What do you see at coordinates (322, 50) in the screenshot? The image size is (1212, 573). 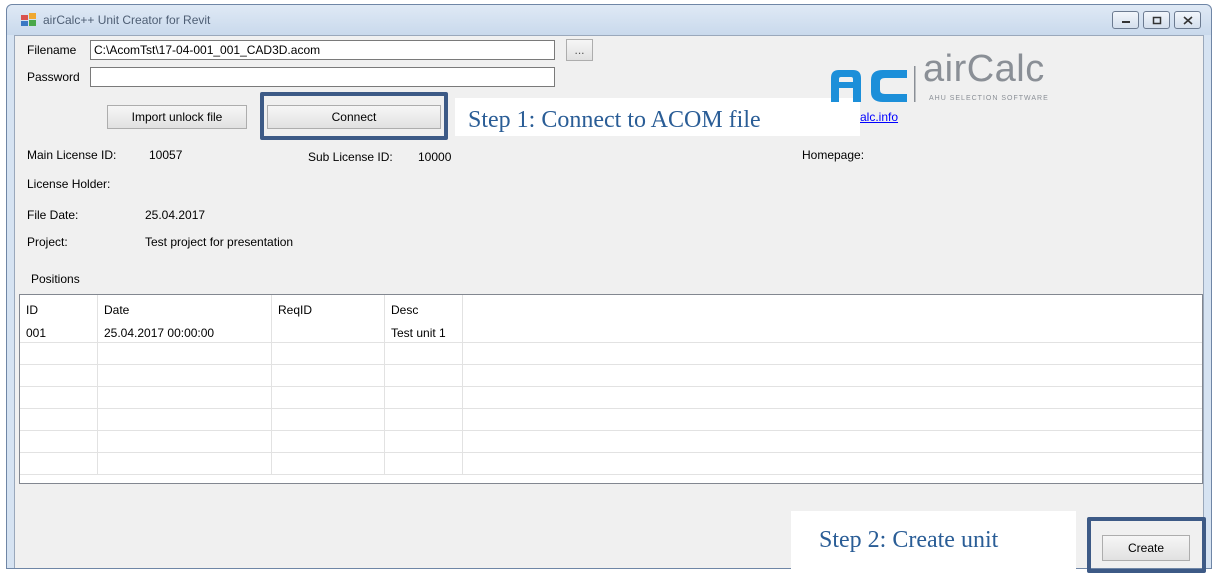 I see `filename-input: C:\AcomTst\17-04-001_001_CAD3D.acom` at bounding box center [322, 50].